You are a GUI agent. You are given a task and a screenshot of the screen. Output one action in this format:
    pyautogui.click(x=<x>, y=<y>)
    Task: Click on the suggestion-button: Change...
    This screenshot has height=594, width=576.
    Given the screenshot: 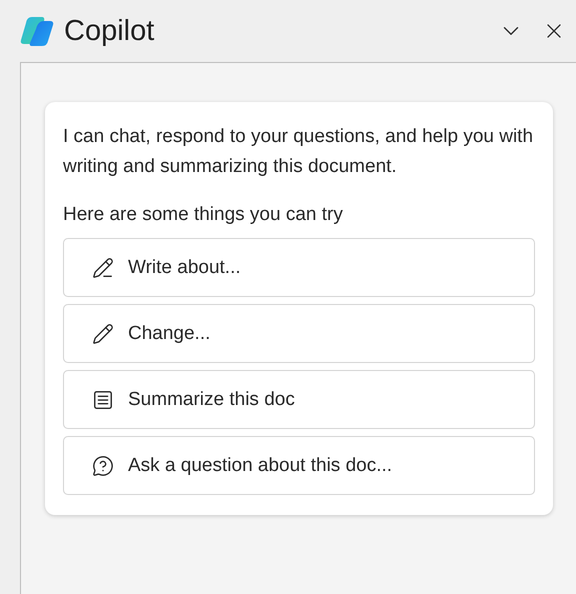 What is the action you would take?
    pyautogui.click(x=299, y=333)
    